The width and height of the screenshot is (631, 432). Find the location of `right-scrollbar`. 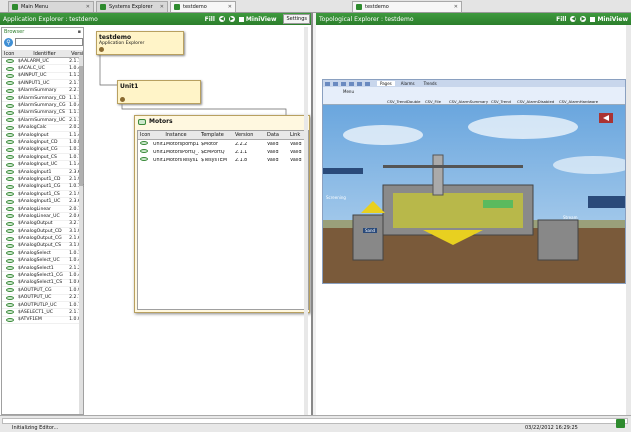

right-scrollbar is located at coordinates (628, 220).